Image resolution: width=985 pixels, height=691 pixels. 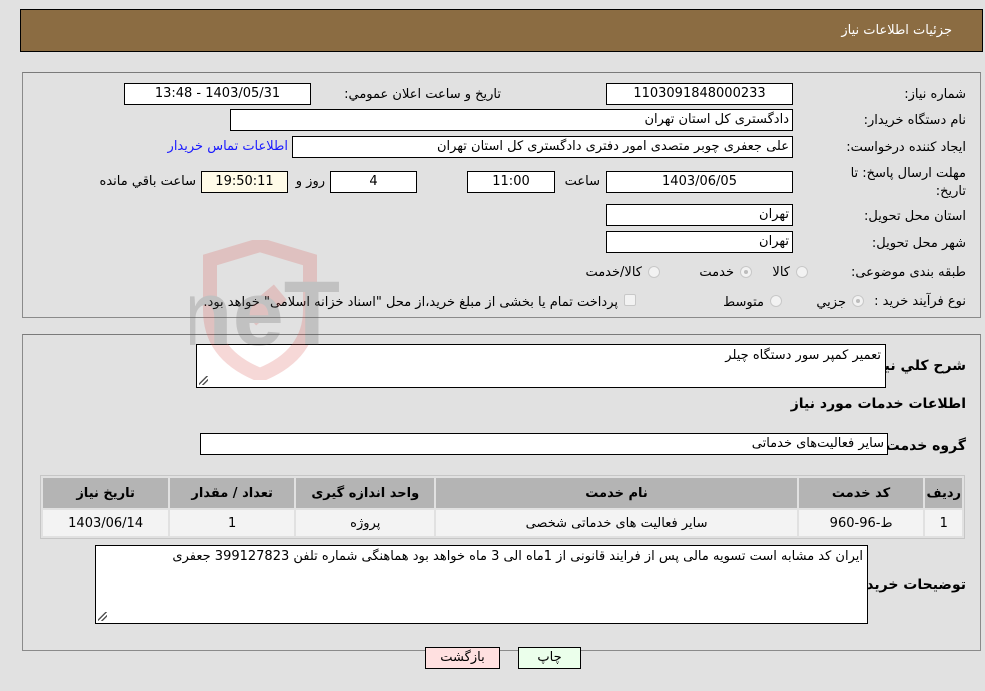 What do you see at coordinates (549, 658) in the screenshot?
I see `print-button: چاپ` at bounding box center [549, 658].